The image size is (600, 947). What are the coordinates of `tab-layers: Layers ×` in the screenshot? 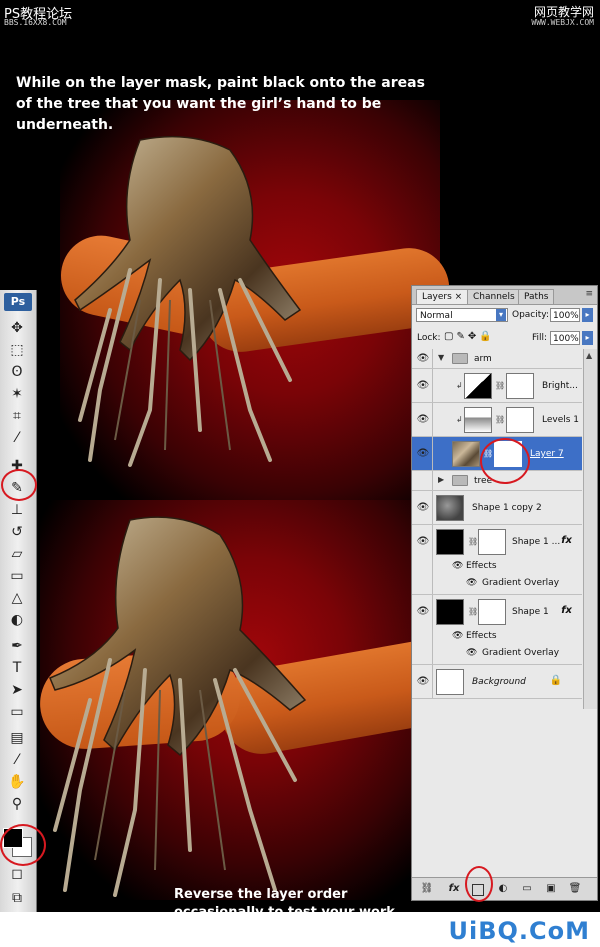 It's located at (442, 296).